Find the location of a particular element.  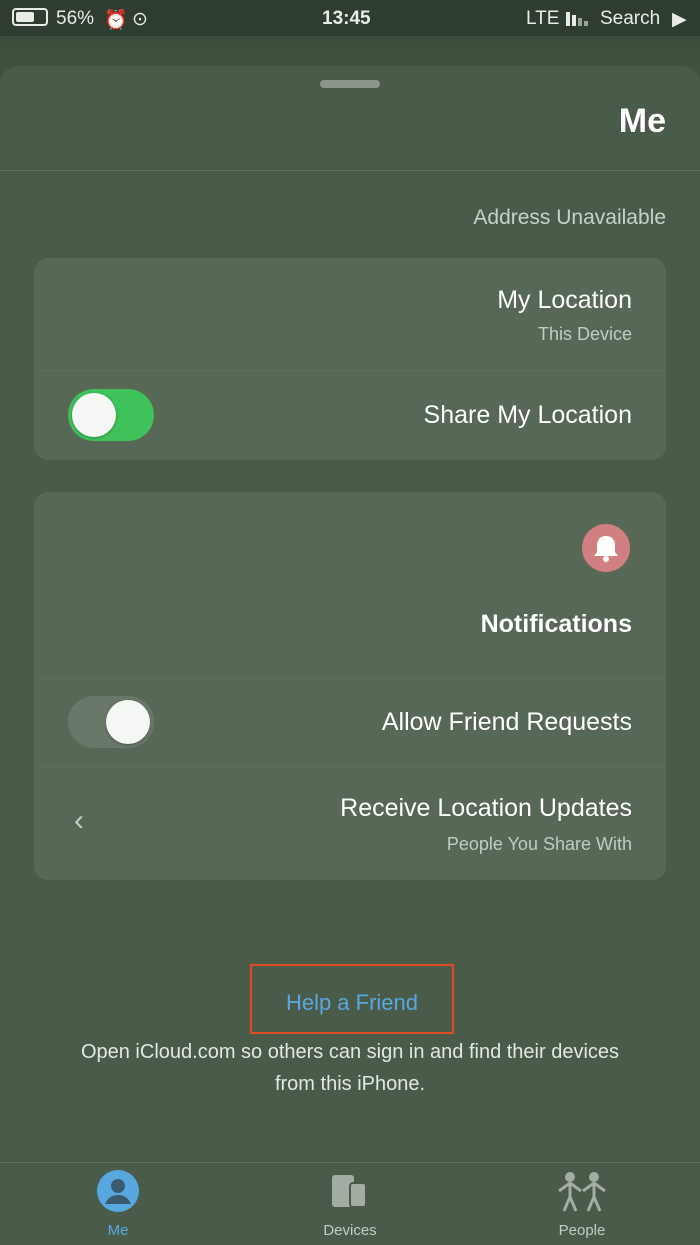

allow-friend-requests-toggle is located at coordinates (111, 722).